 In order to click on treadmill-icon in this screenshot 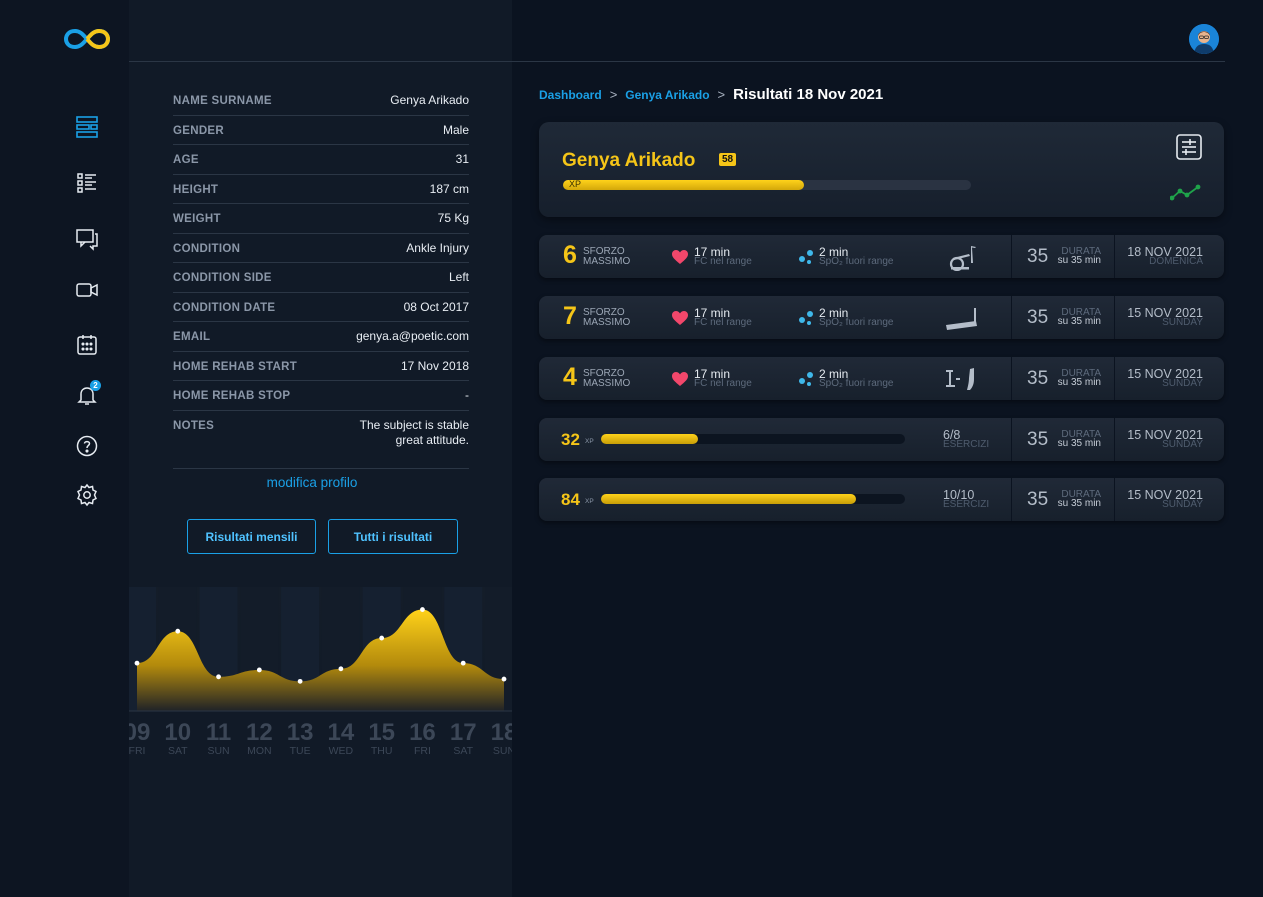, I will do `click(961, 319)`.